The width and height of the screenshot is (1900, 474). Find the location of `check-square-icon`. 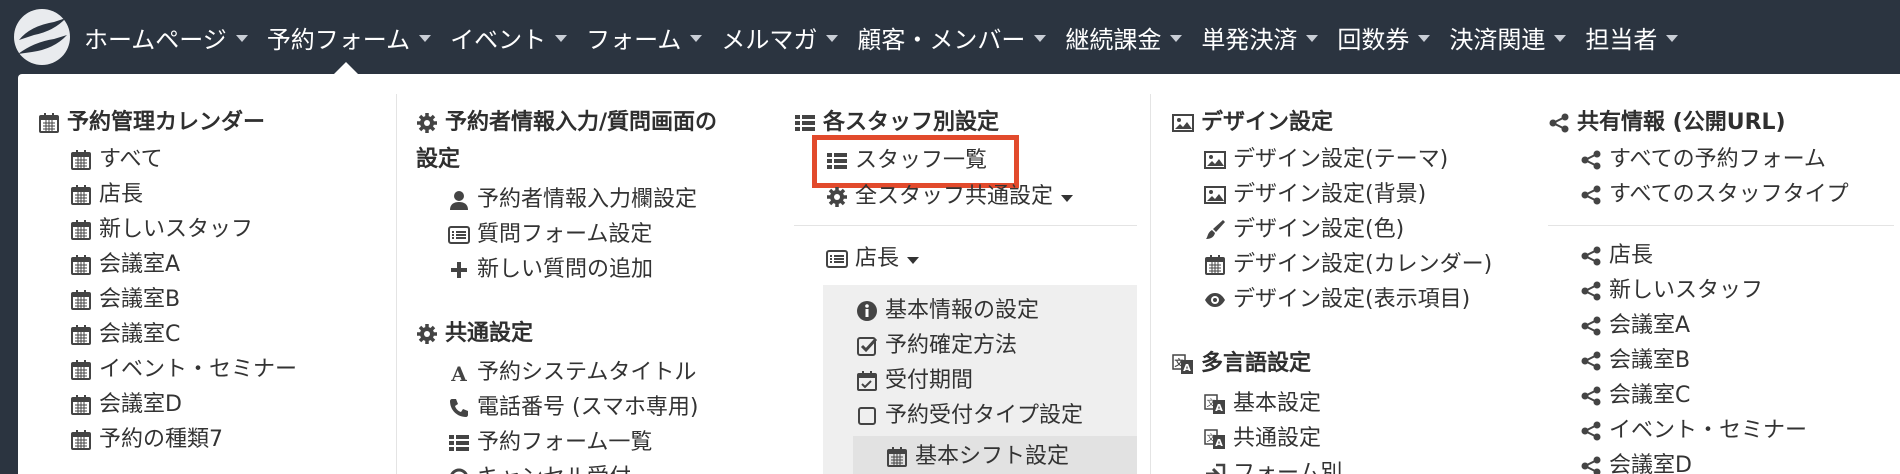

check-square-icon is located at coordinates (867, 346).